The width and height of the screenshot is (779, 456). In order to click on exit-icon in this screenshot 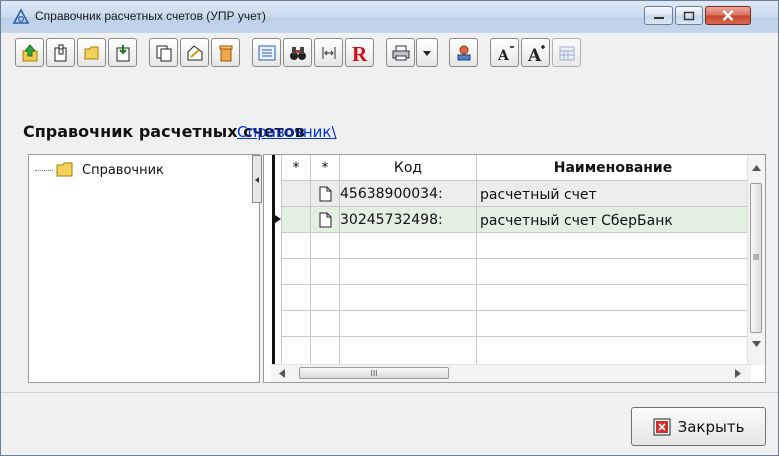, I will do `click(662, 426)`.